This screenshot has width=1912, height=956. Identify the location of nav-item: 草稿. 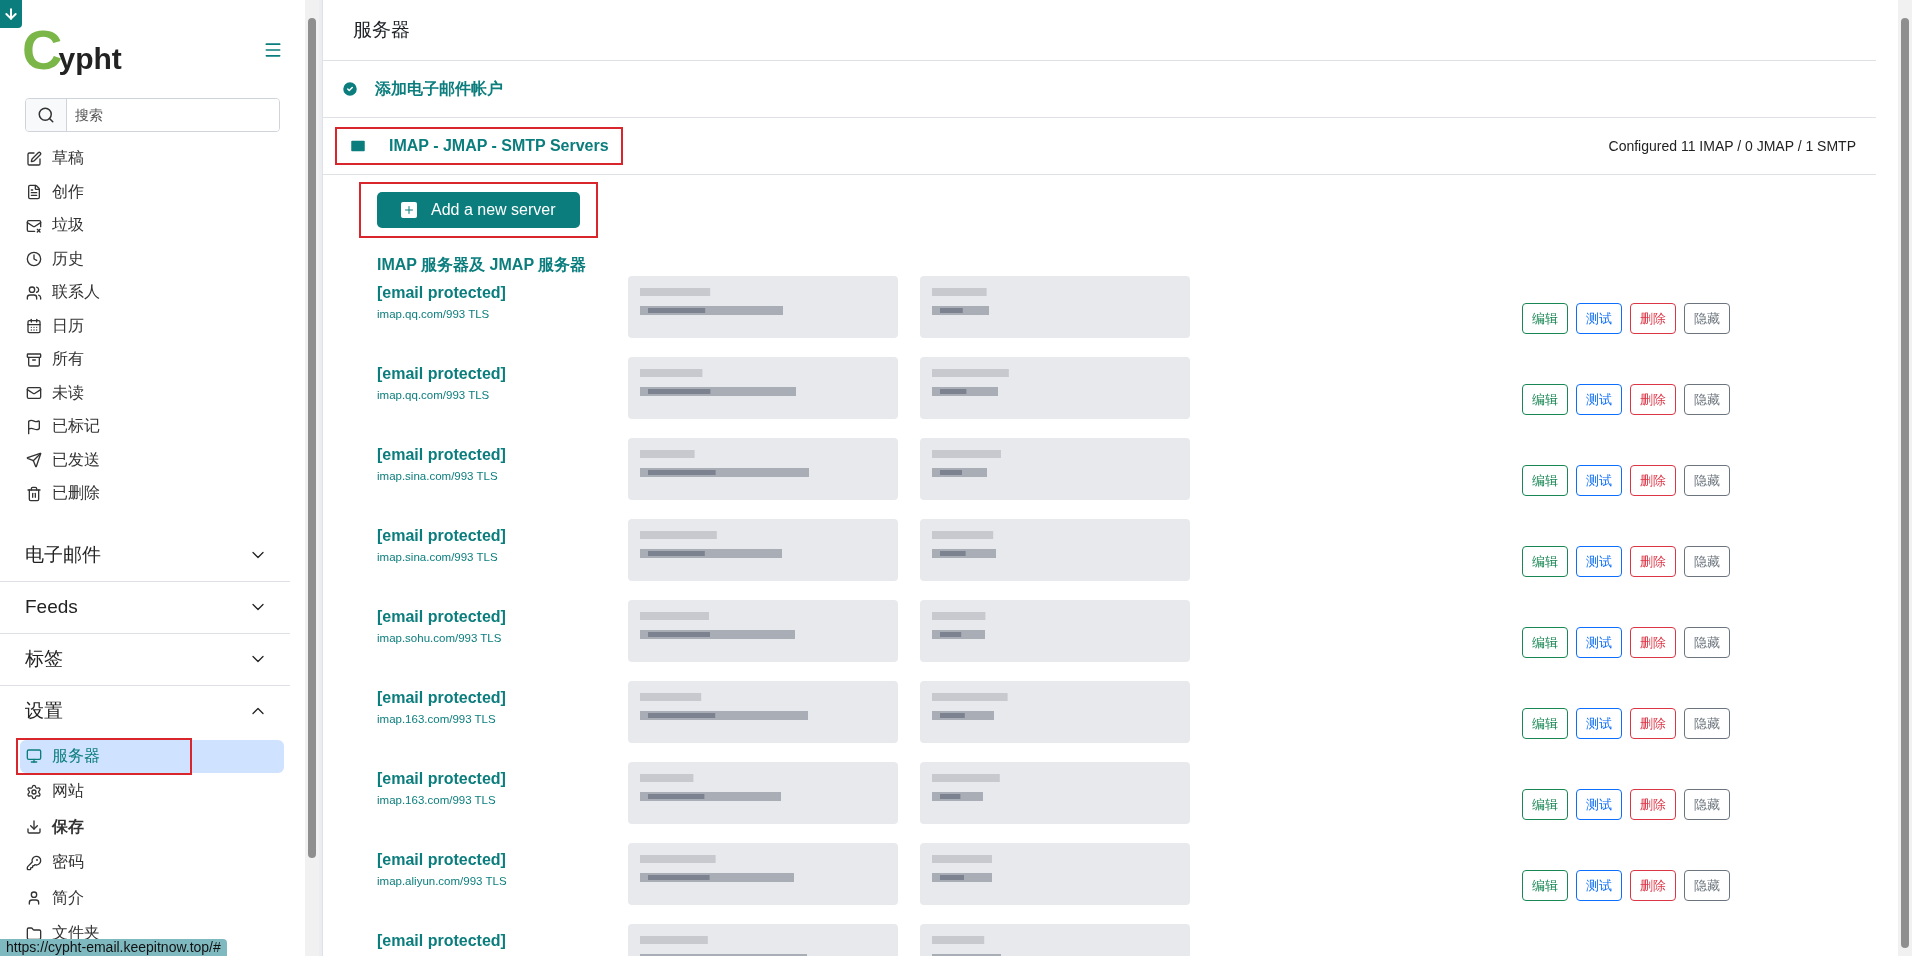
(153, 159).